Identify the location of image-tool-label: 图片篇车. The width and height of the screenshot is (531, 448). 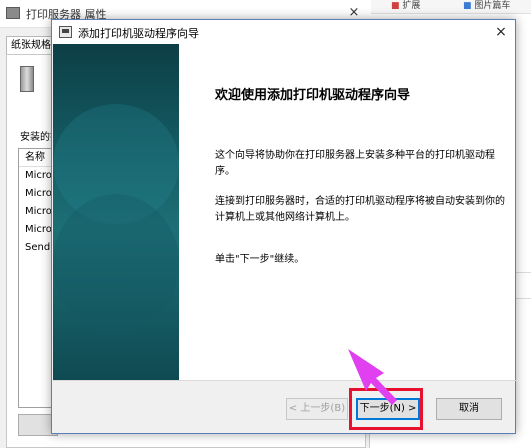
(492, 6).